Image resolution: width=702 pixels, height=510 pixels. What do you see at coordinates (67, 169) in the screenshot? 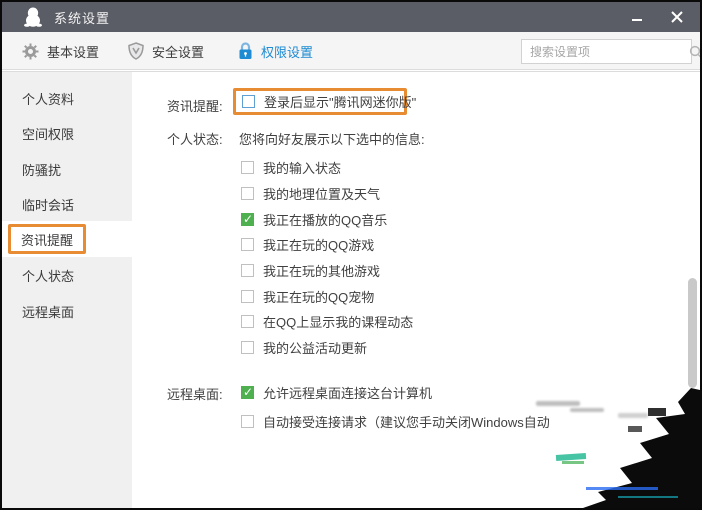
I see `sidebar-item-anti-harass: 防骚扰` at bounding box center [67, 169].